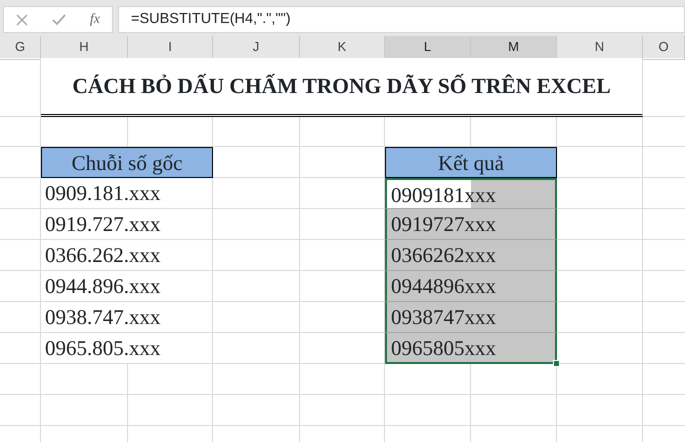 The height and width of the screenshot is (442, 685). I want to click on column-header: O, so click(664, 48).